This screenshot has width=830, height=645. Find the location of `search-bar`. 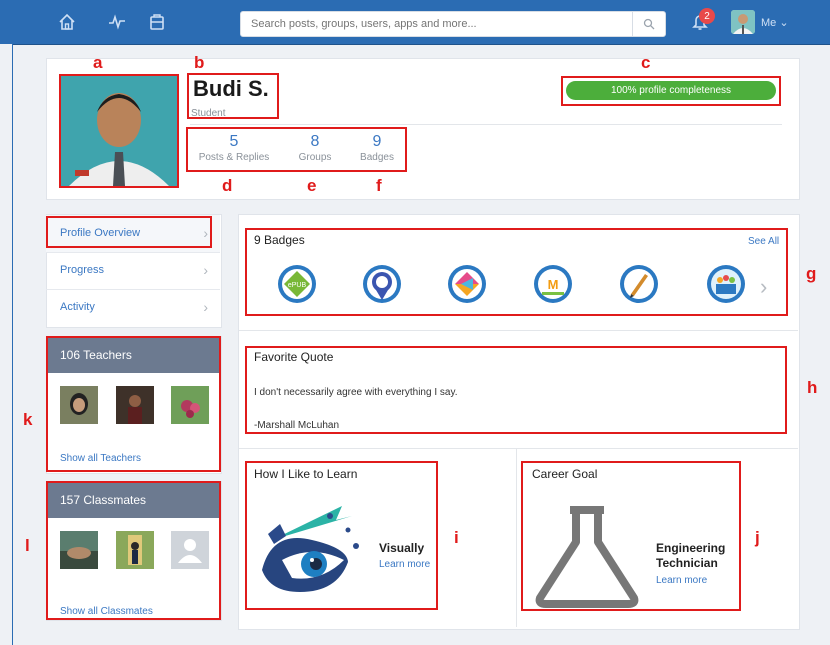

search-bar is located at coordinates (453, 24).